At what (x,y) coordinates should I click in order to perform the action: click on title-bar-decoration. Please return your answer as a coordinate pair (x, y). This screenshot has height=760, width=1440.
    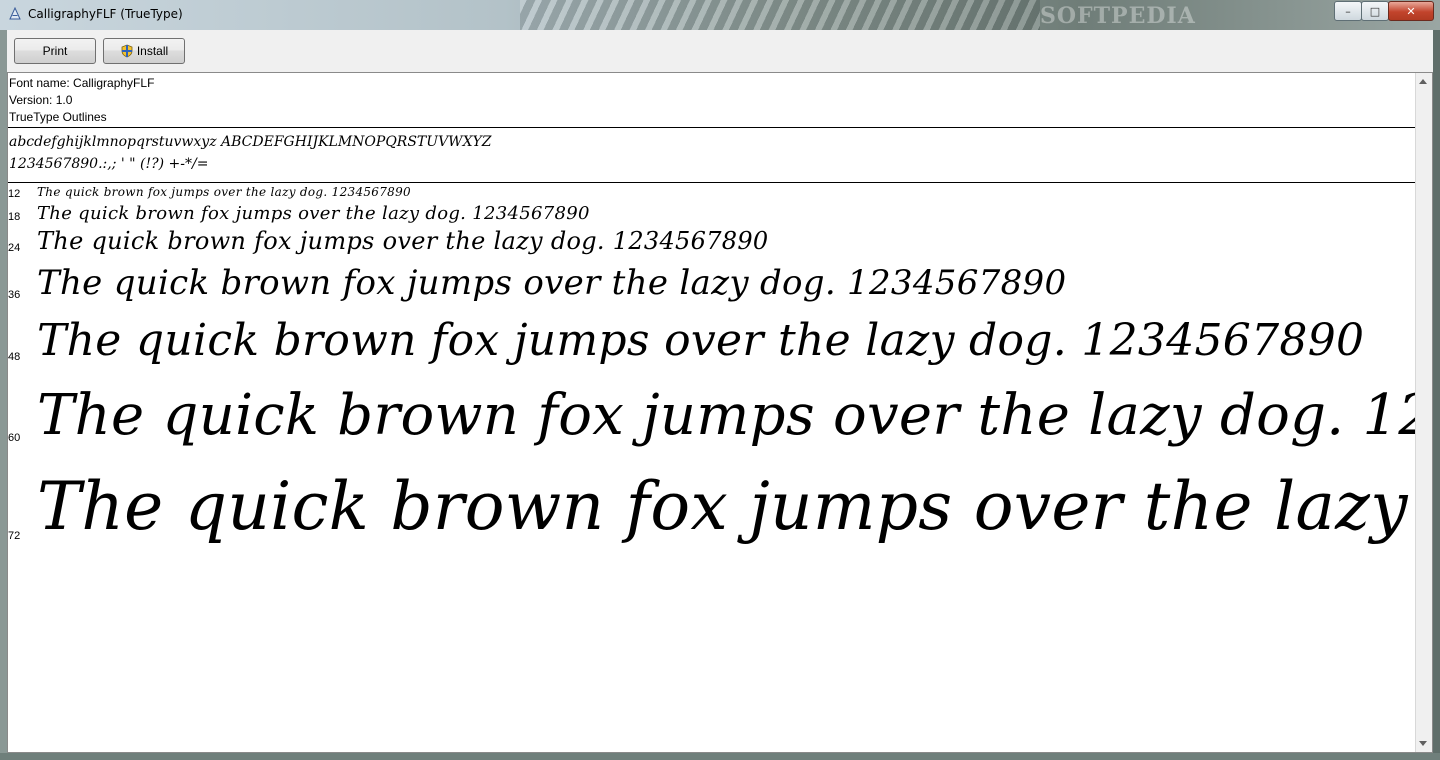
    Looking at the image, I should click on (780, 15).